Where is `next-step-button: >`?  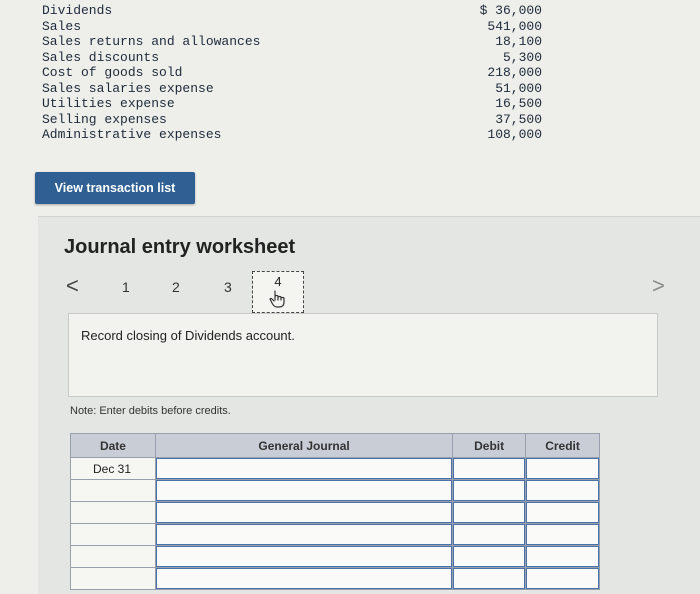
next-step-button: > is located at coordinates (658, 286).